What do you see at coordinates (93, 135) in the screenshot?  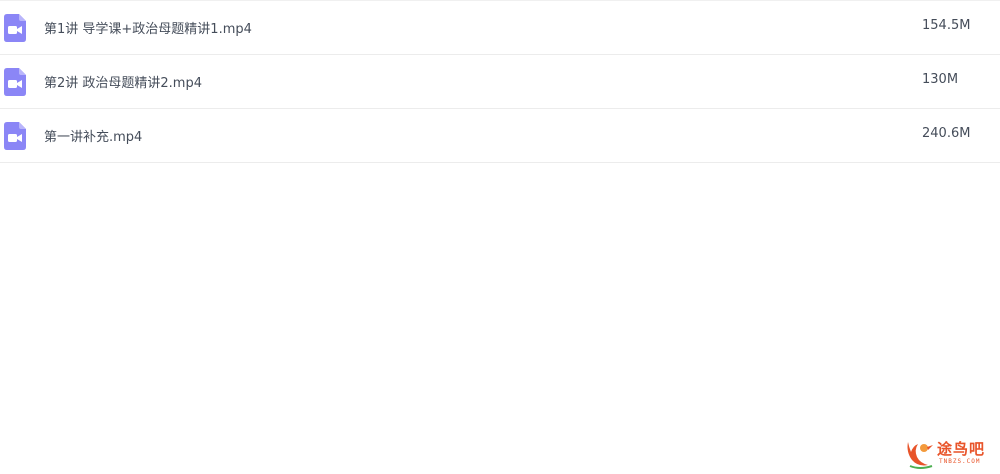 I see `file-name: 第一讲补充.mp4` at bounding box center [93, 135].